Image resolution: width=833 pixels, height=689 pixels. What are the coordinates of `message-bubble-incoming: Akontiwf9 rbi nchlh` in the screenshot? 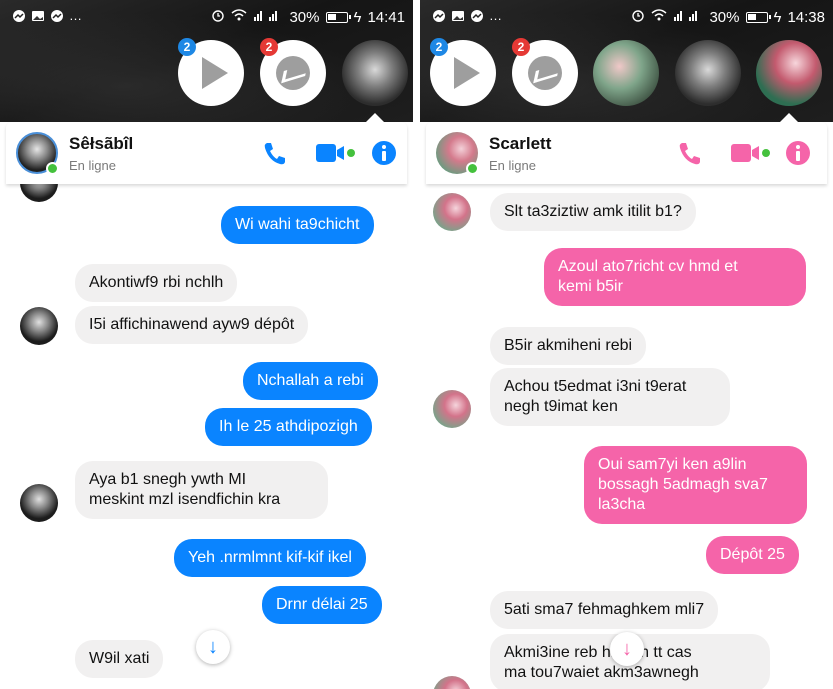 It's located at (156, 283).